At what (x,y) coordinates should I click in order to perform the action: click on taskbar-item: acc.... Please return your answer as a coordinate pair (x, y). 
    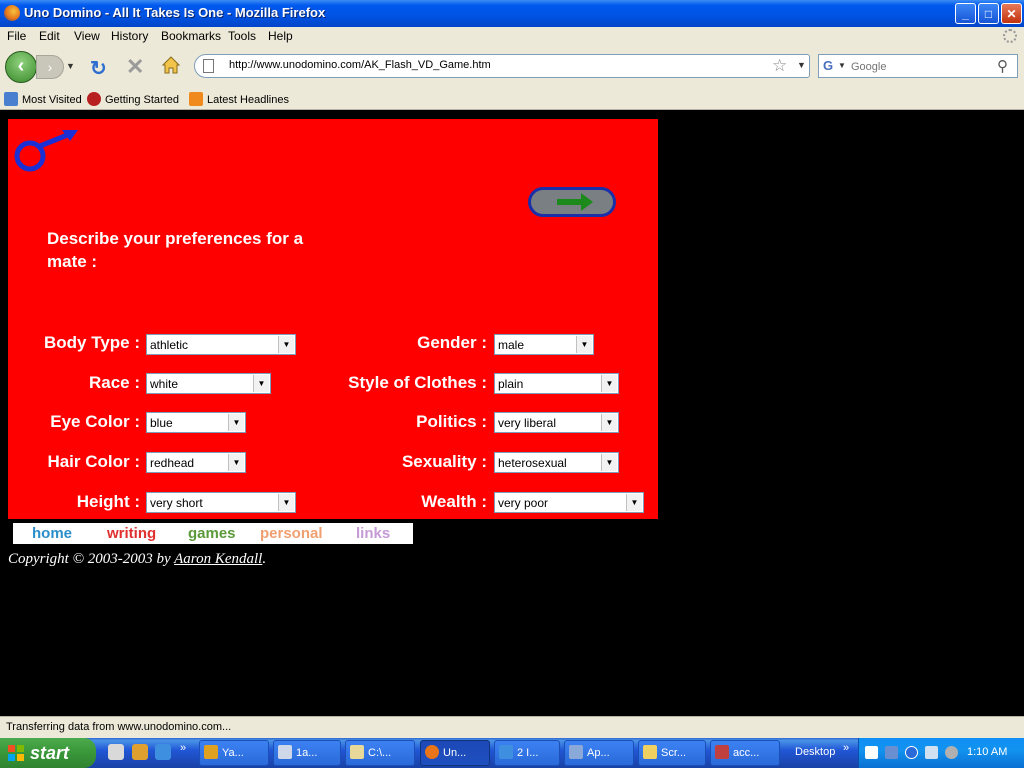
    Looking at the image, I should click on (745, 753).